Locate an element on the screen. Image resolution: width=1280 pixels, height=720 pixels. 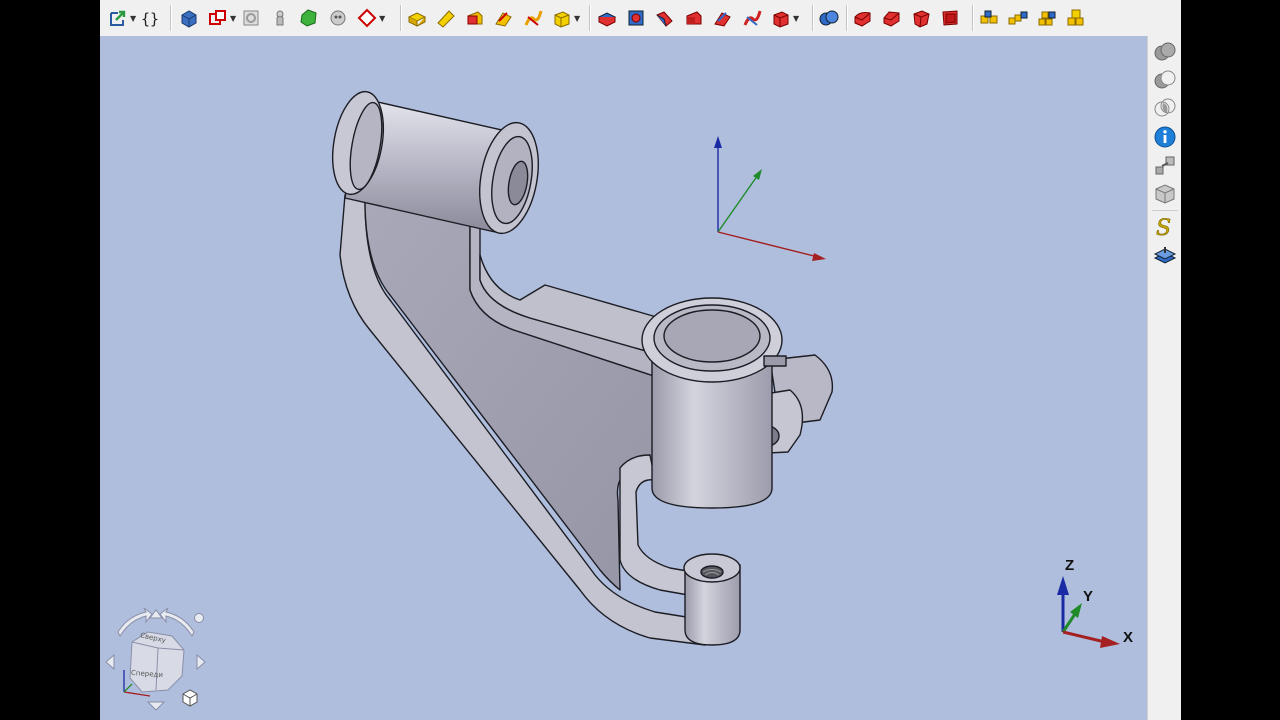
bracket-web is located at coordinates (512, 395).